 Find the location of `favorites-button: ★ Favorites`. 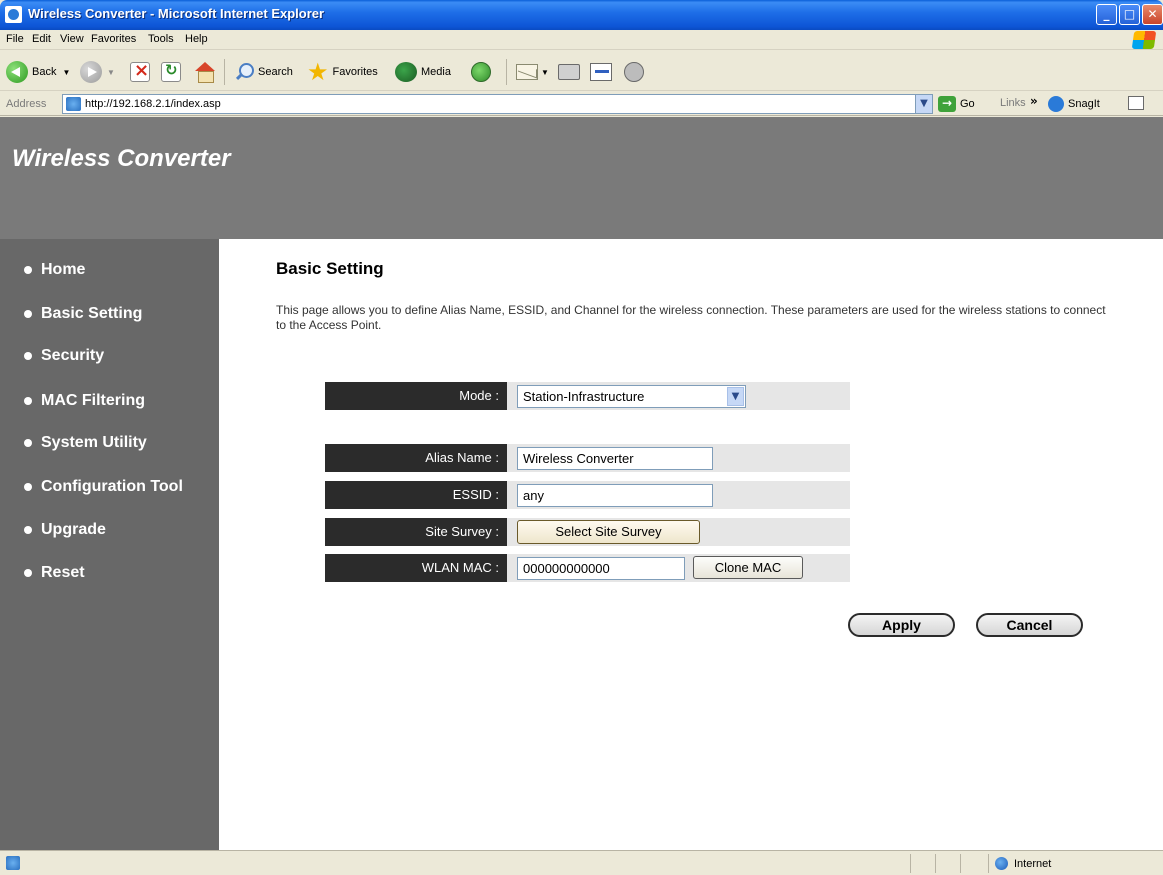

favorites-button: ★ Favorites is located at coordinates (342, 72).